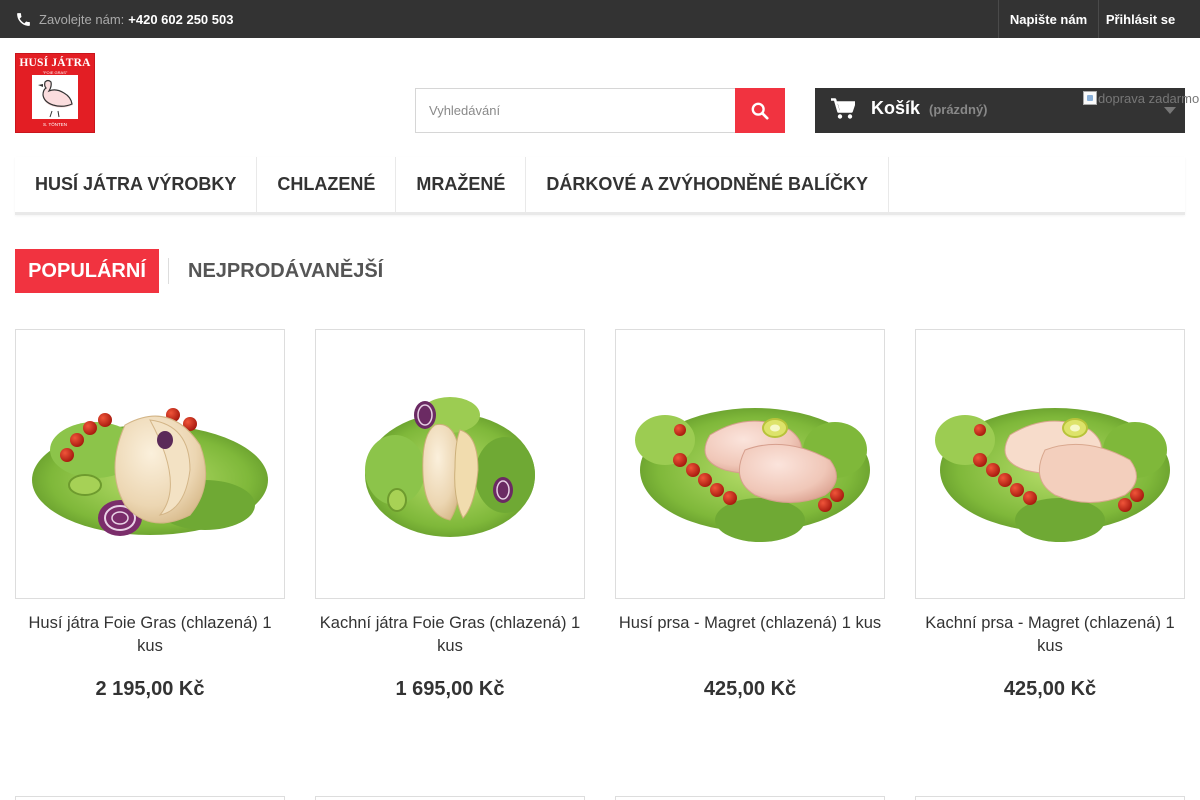  I want to click on logo-maker: S. TÖNTEN, so click(55, 124).